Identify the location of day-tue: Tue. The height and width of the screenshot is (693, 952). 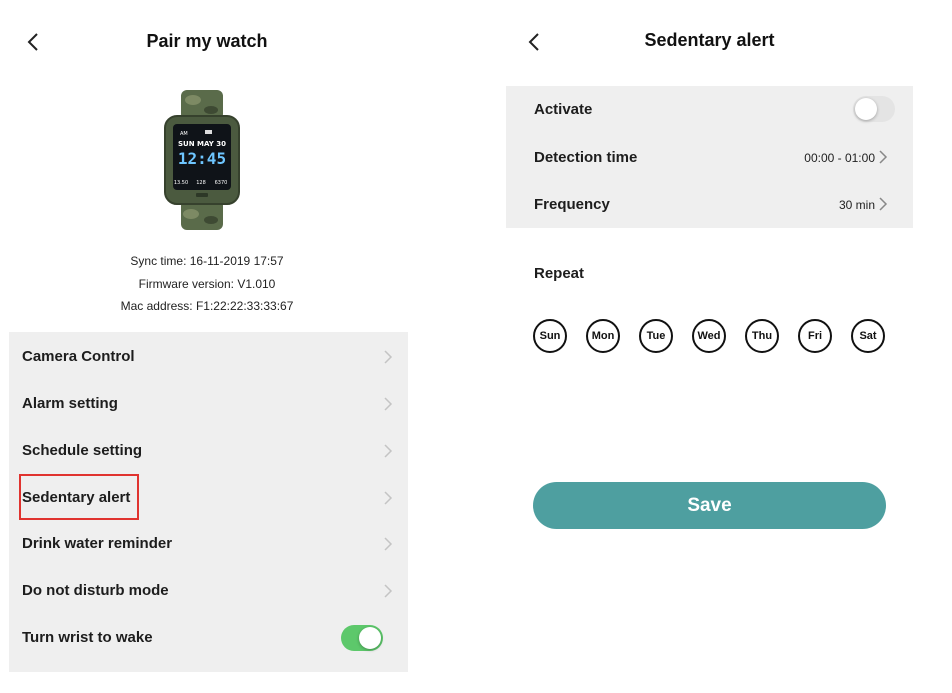
(656, 336).